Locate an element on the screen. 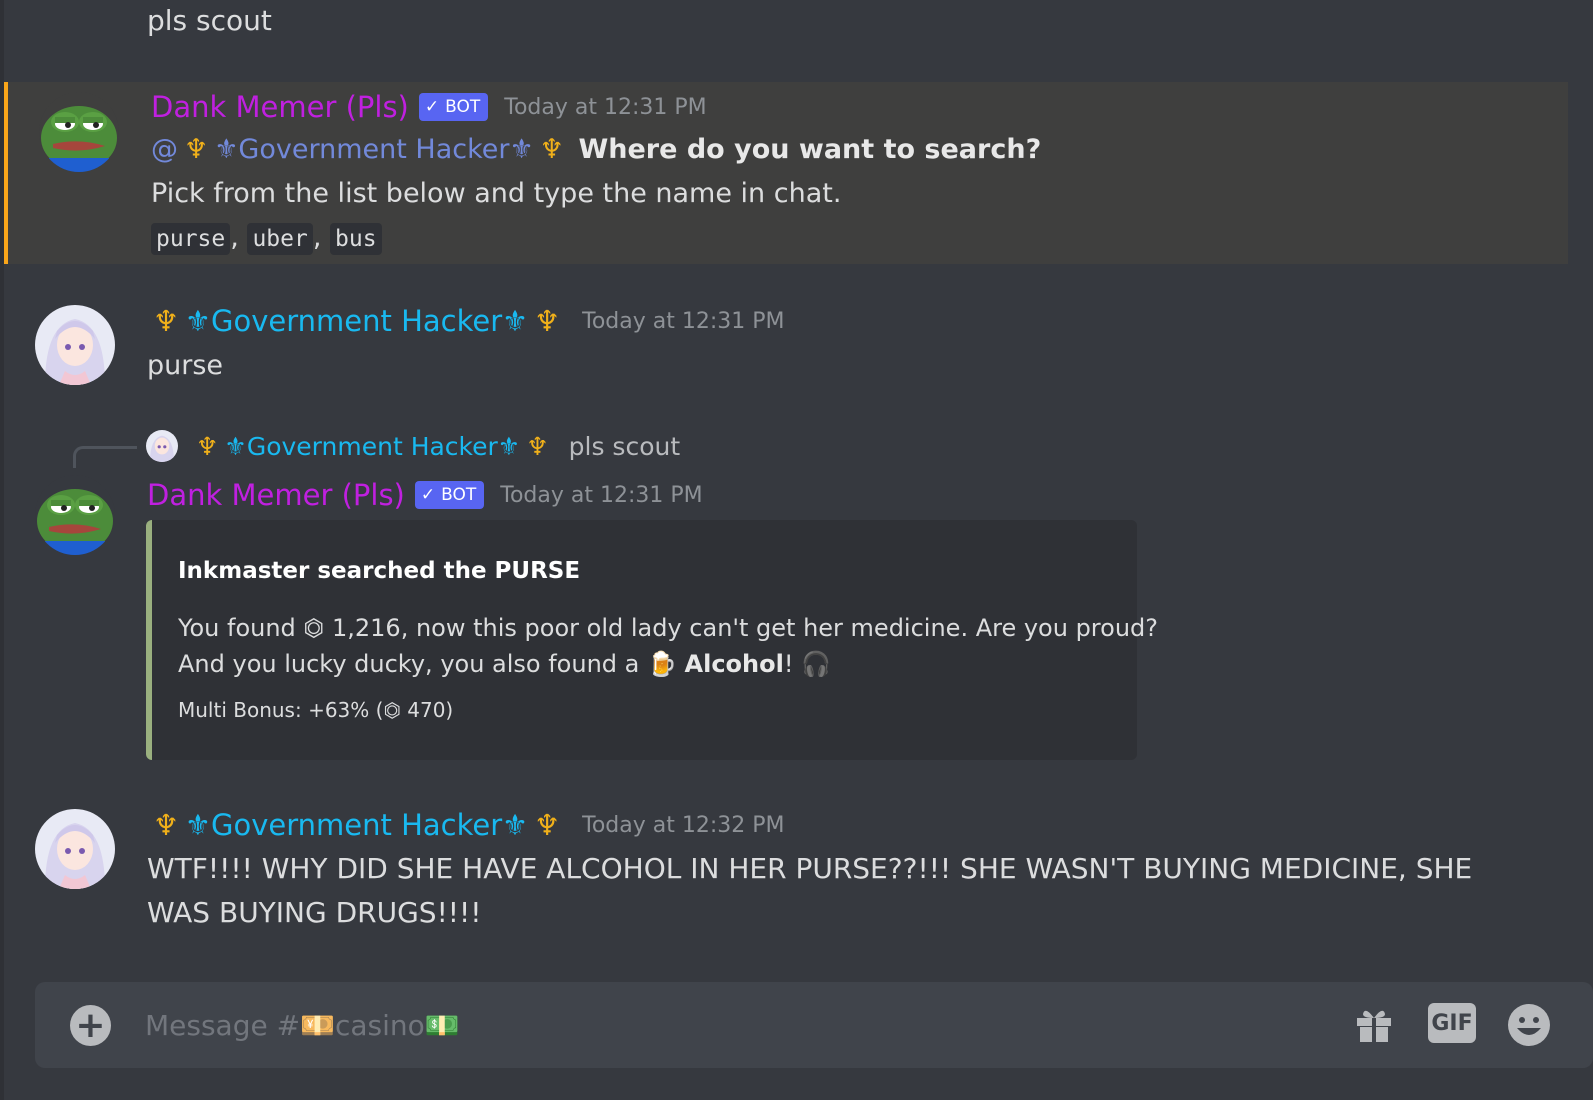 This screenshot has height=1100, width=1593. embed-title: Inkmaster searched the PURSE is located at coordinates (379, 571).